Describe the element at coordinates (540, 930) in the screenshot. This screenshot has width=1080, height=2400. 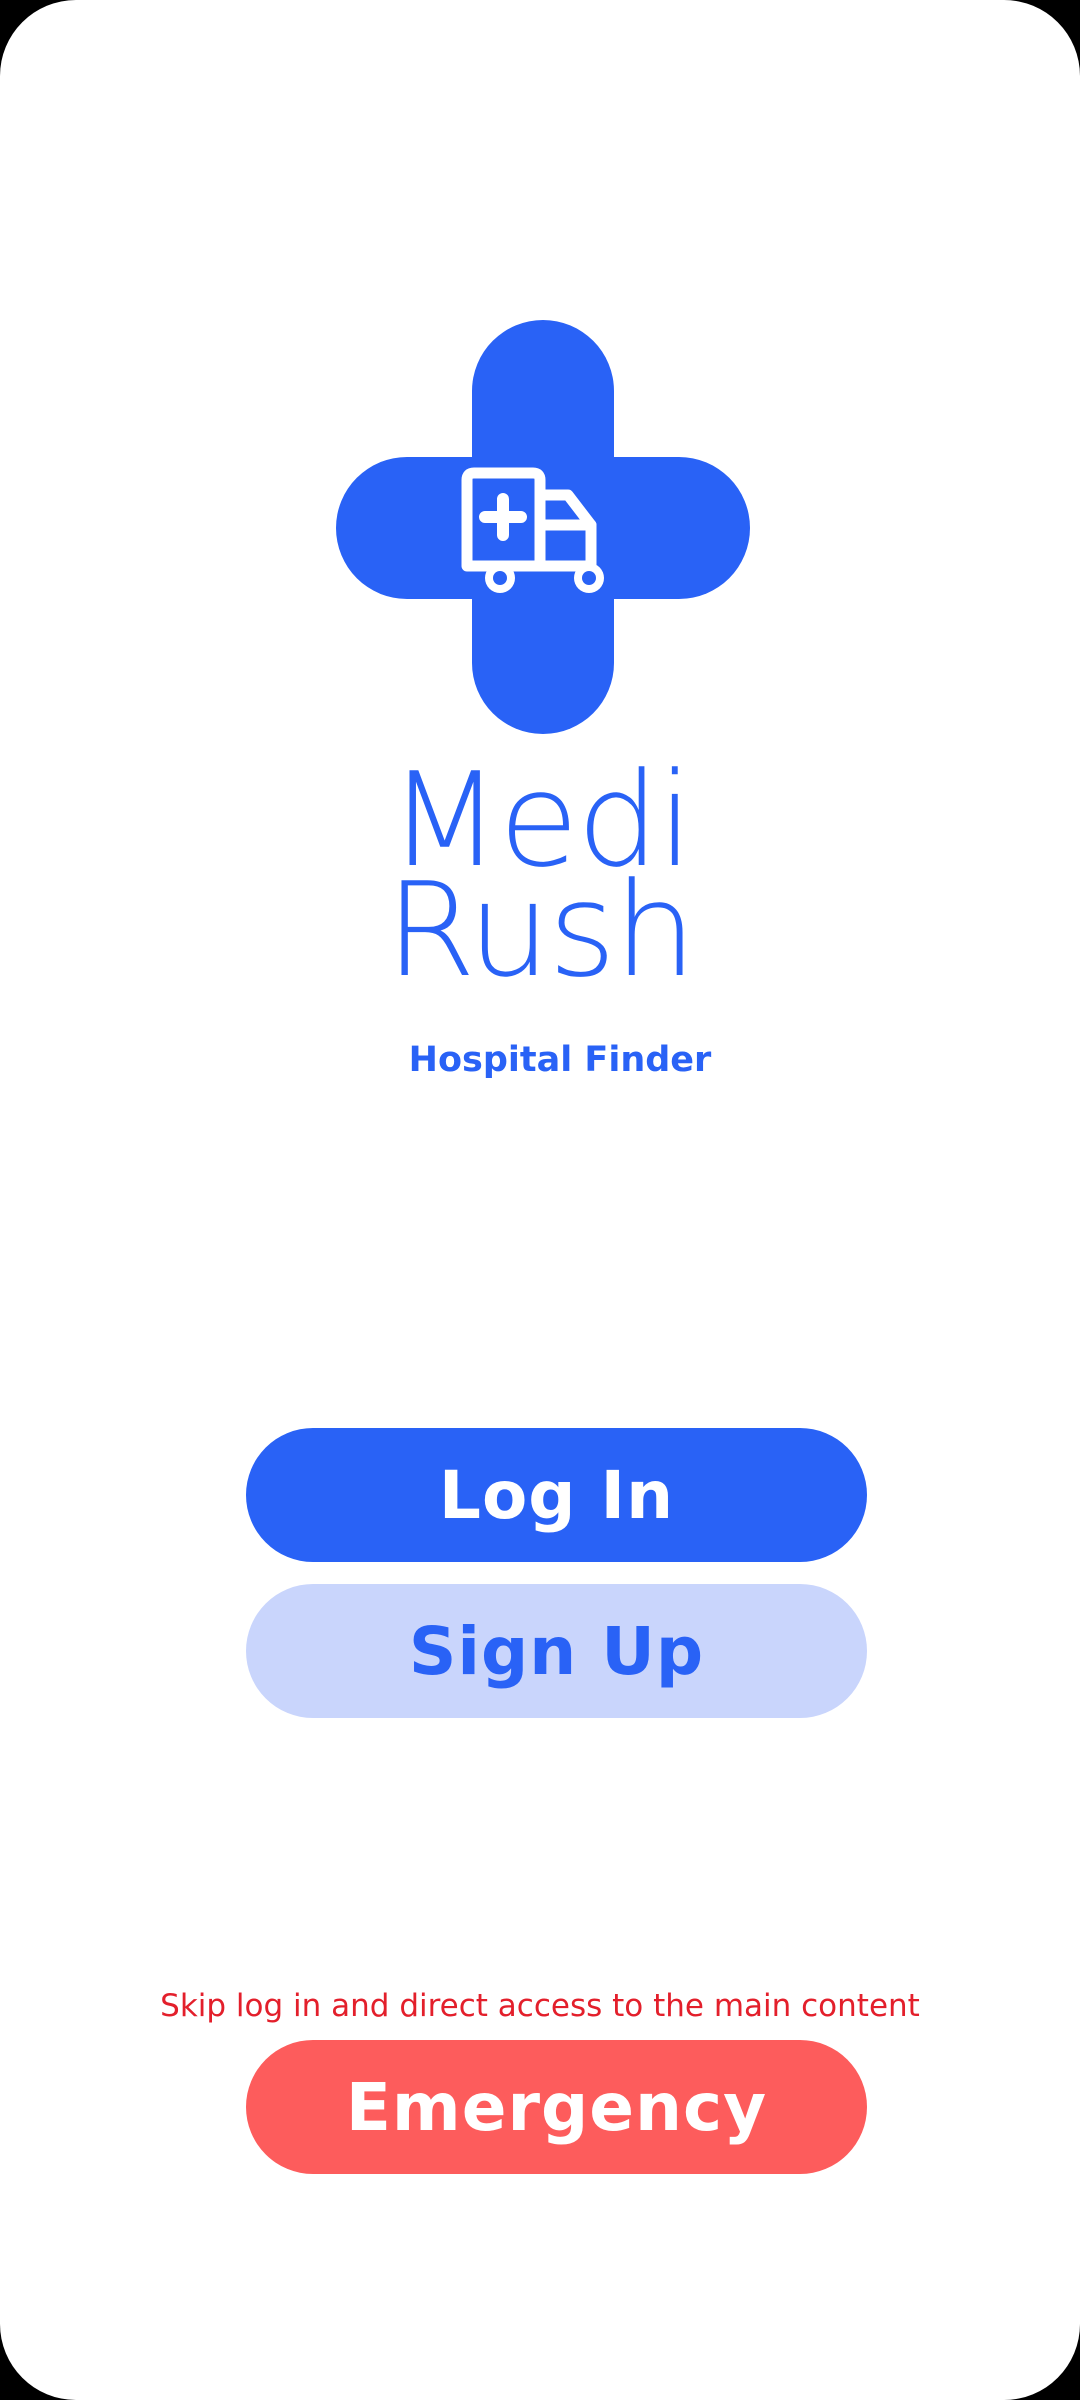
I see `app-name-line2: Rush` at that location.